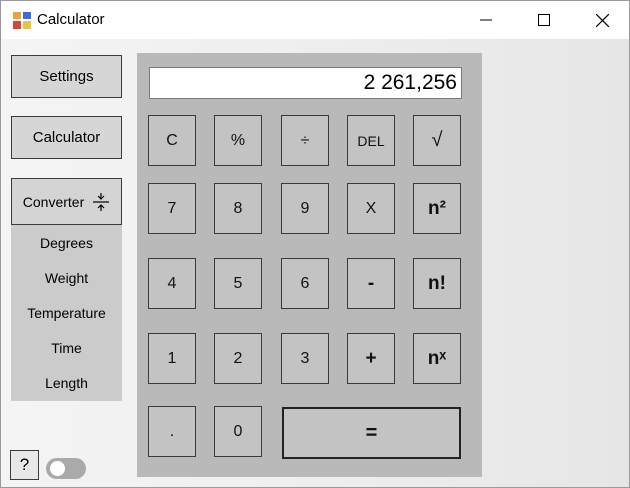 Image resolution: width=630 pixels, height=488 pixels. Describe the element at coordinates (371, 433) in the screenshot. I see `equals-button: =` at that location.